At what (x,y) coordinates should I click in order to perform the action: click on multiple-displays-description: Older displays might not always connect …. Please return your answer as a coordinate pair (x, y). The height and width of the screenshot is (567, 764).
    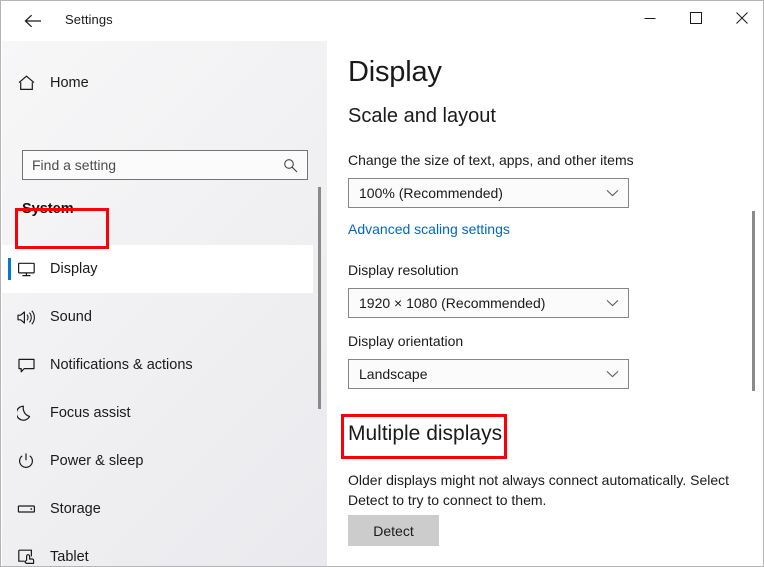
    Looking at the image, I should click on (539, 490).